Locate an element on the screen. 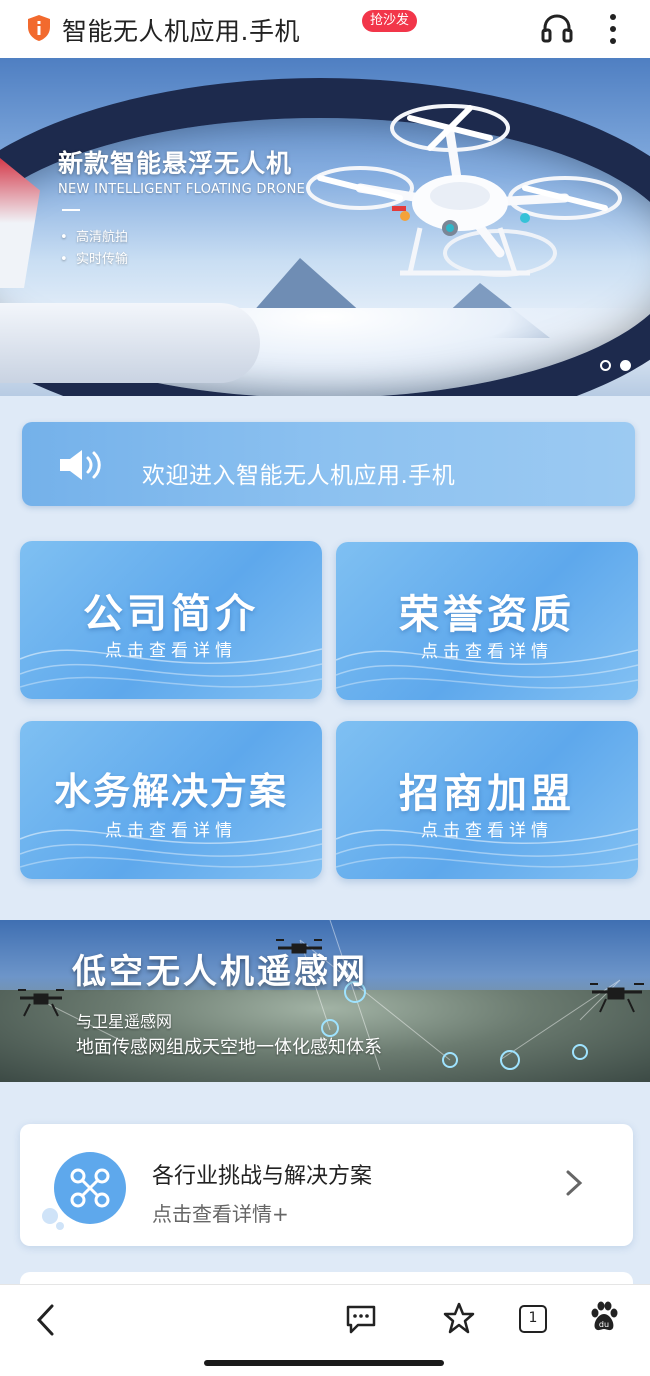  tabs-icon: 1 is located at coordinates (533, 1319).